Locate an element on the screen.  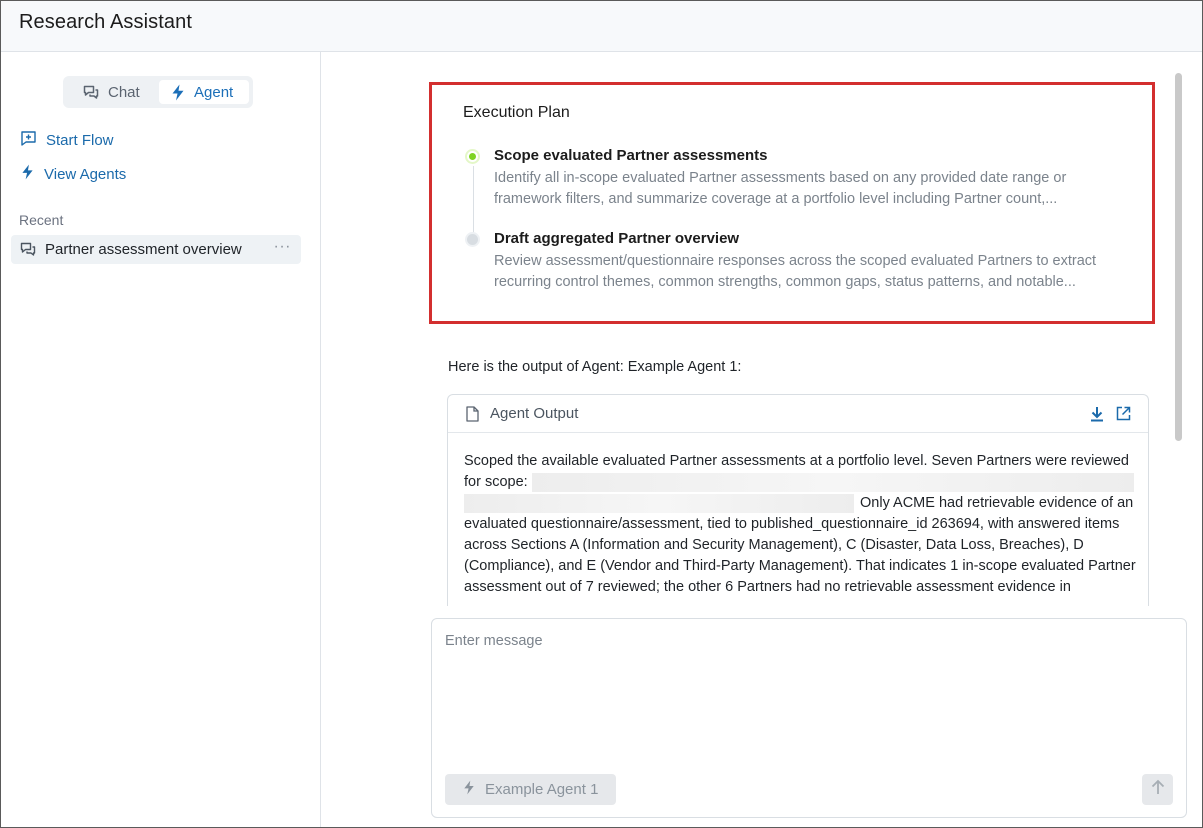
plan-step-title: Draft aggregated Partner overview is located at coordinates (617, 238).